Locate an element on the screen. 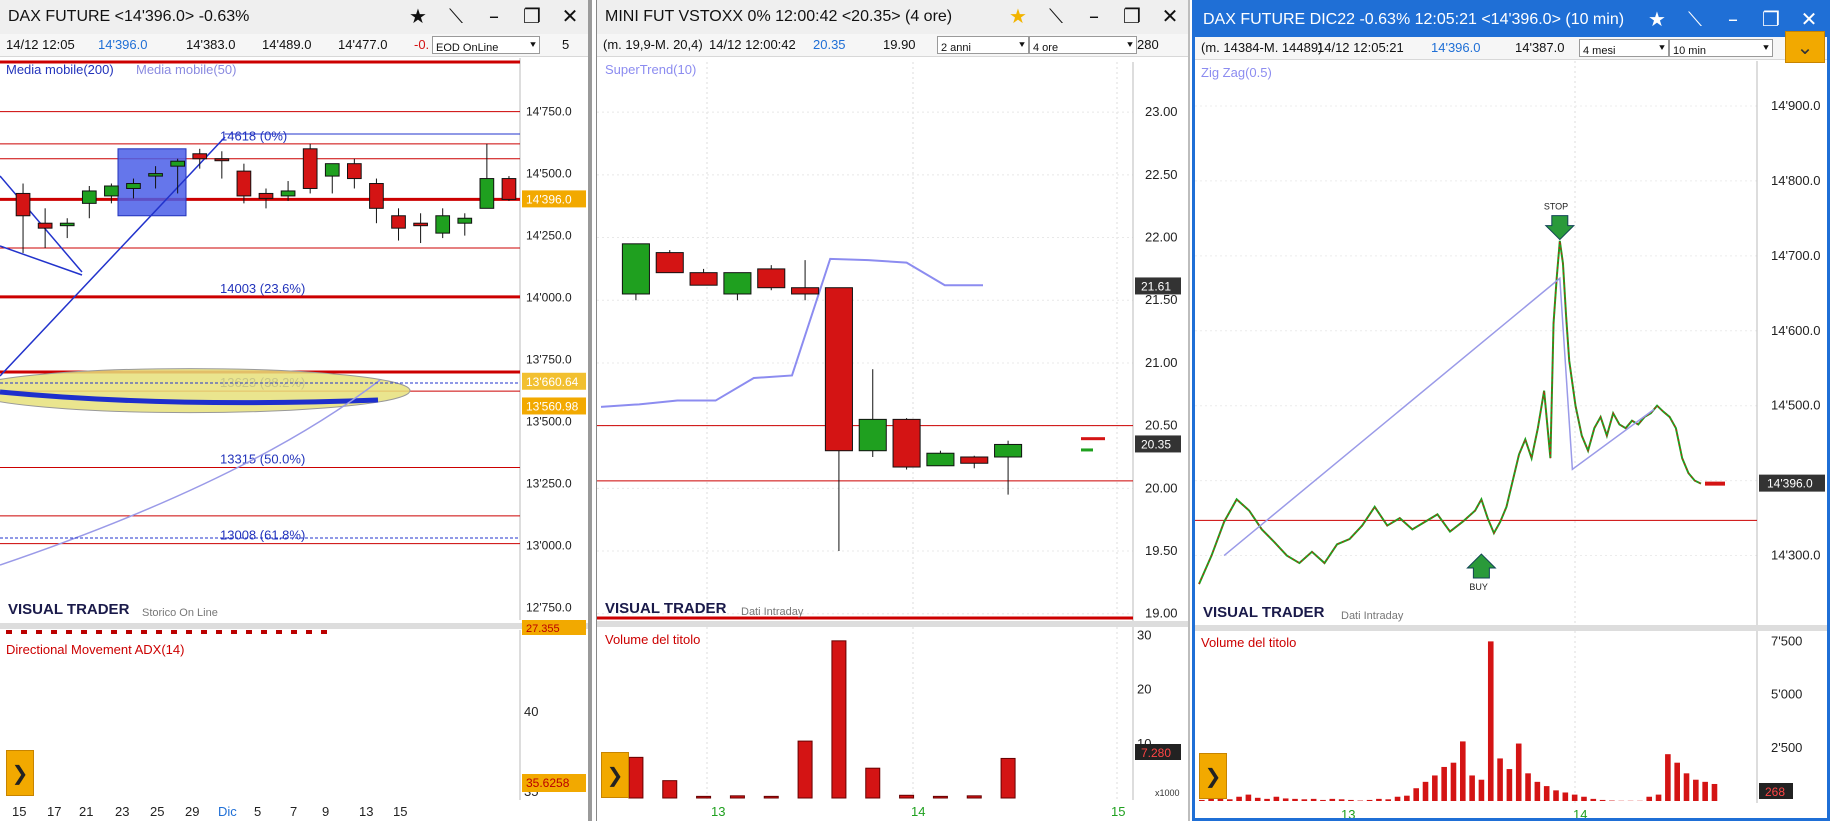 Image resolution: width=1830 pixels, height=821 pixels. y-tick-label: 12'750.0 is located at coordinates (549, 608).